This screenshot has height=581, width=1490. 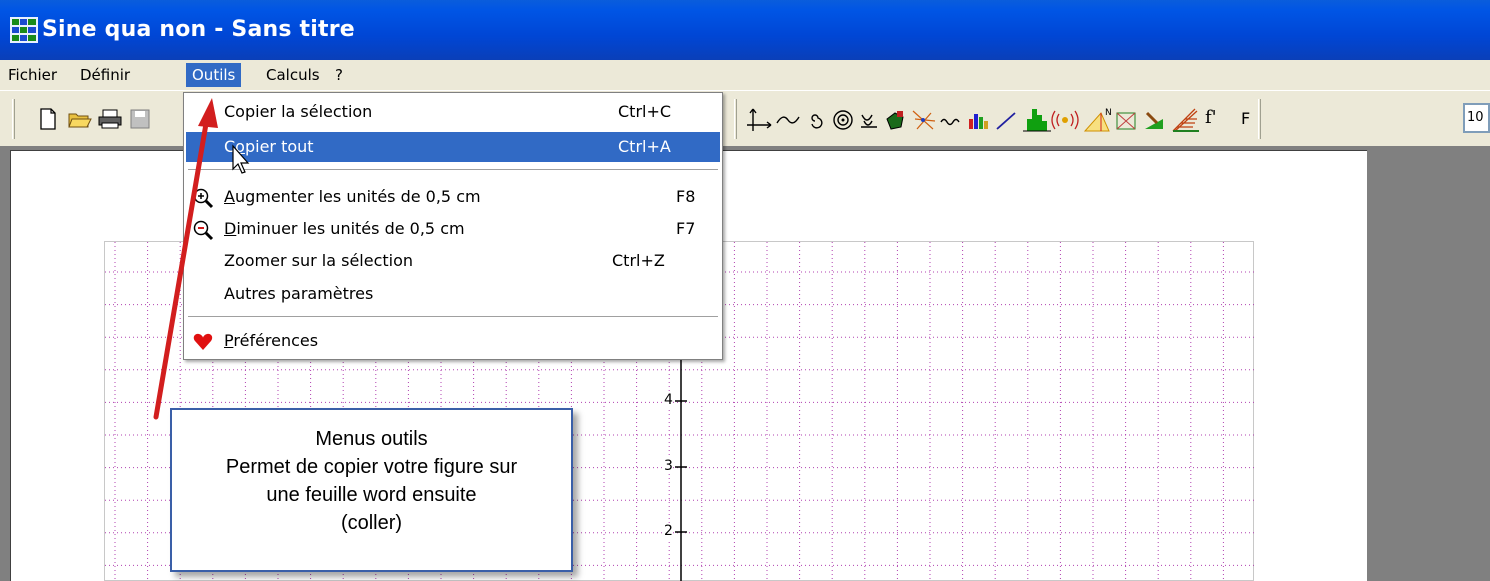 I want to click on axes-icon, so click(x=759, y=119).